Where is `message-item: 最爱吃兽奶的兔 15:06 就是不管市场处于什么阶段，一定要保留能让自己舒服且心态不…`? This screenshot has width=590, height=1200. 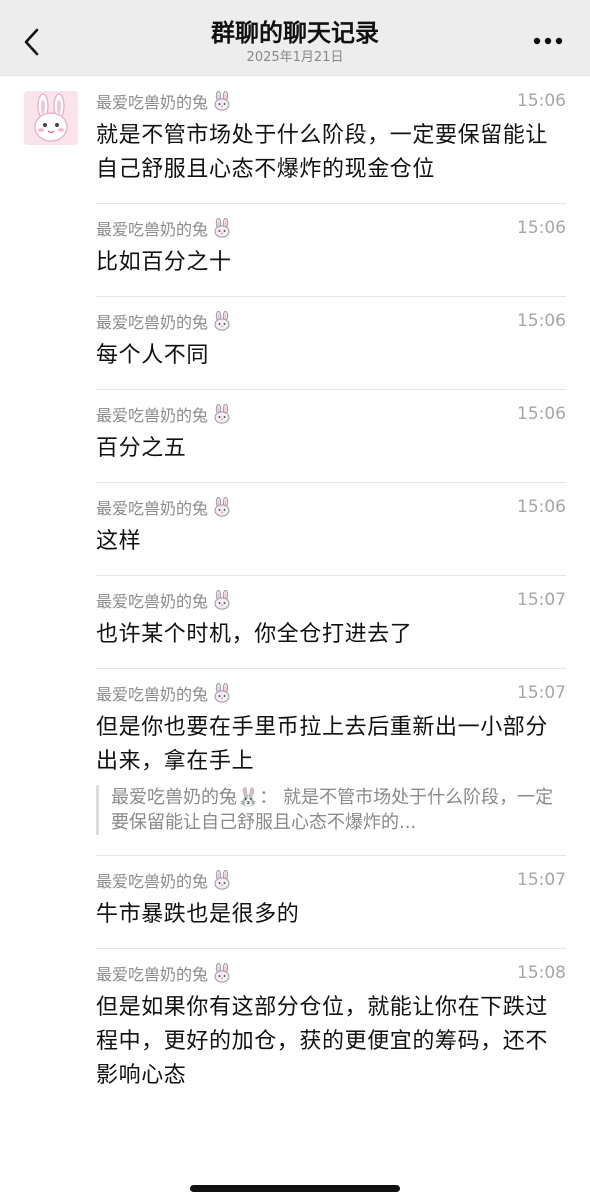
message-item: 最爱吃兽奶的兔 15:06 就是不管市场处于什么阶段，一定要保留能让自己舒服且心态不… is located at coordinates (295, 140).